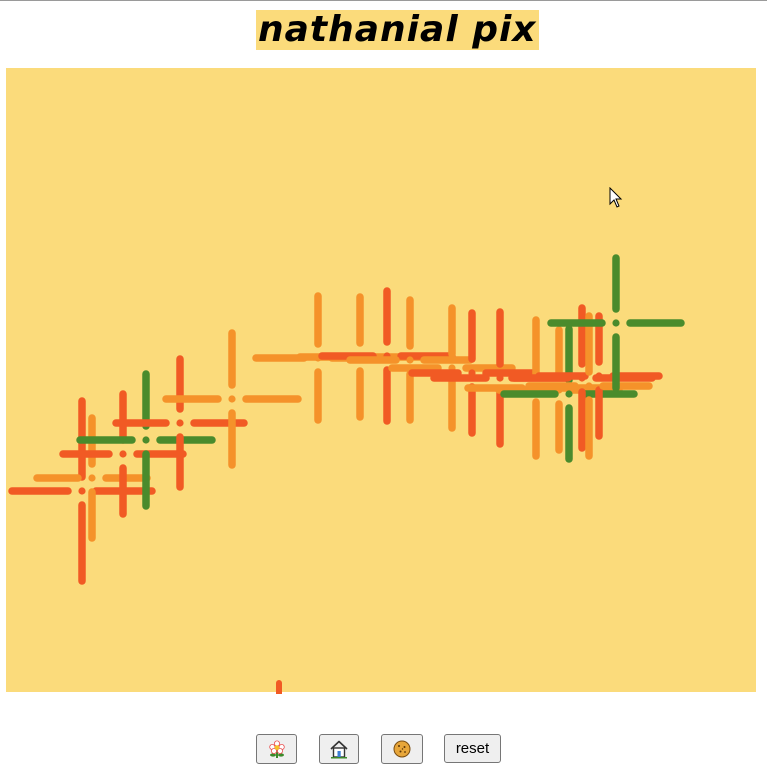  I want to click on cookie-icon, so click(402, 749).